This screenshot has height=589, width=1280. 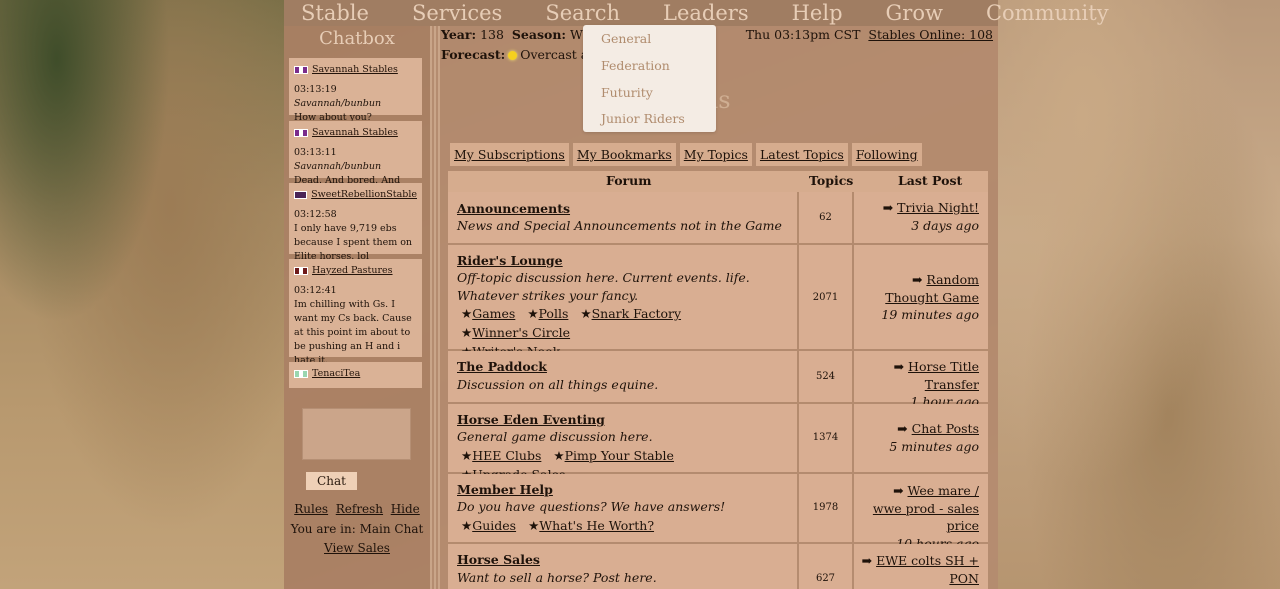 What do you see at coordinates (825, 578) in the screenshot?
I see `topic-count: 627` at bounding box center [825, 578].